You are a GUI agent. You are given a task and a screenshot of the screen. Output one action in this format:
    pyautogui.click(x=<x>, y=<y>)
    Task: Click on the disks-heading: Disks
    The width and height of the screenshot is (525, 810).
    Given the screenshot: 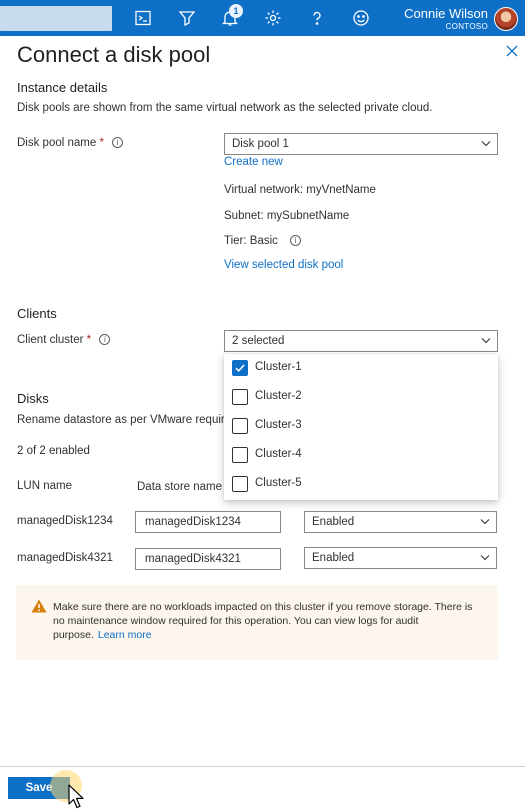 What is the action you would take?
    pyautogui.click(x=33, y=398)
    